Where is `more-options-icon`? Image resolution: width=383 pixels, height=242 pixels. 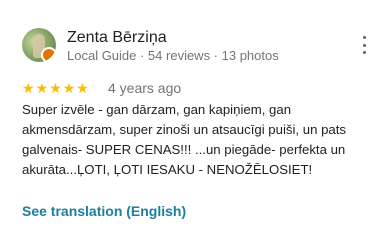 more-options-icon is located at coordinates (364, 45).